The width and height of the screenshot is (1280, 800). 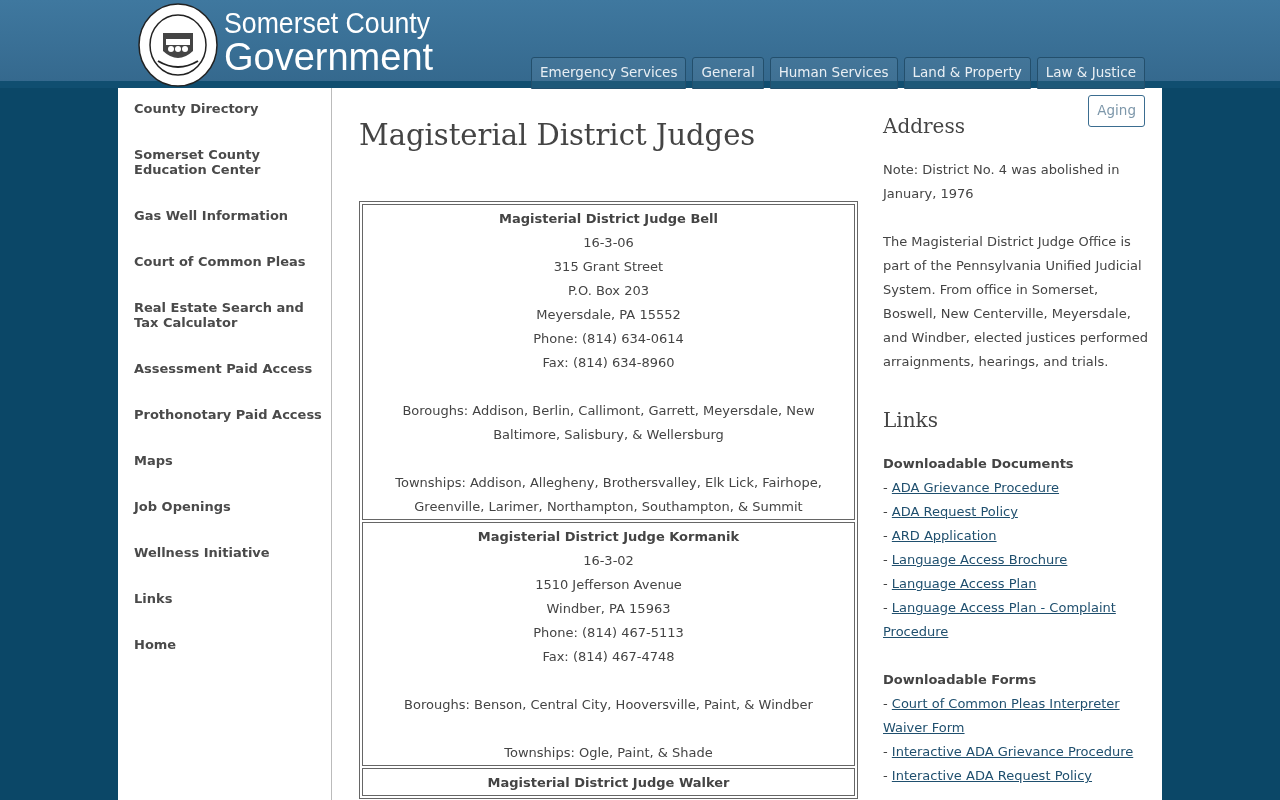 What do you see at coordinates (608, 608) in the screenshot?
I see `judge-detail: Windber, PA 15963` at bounding box center [608, 608].